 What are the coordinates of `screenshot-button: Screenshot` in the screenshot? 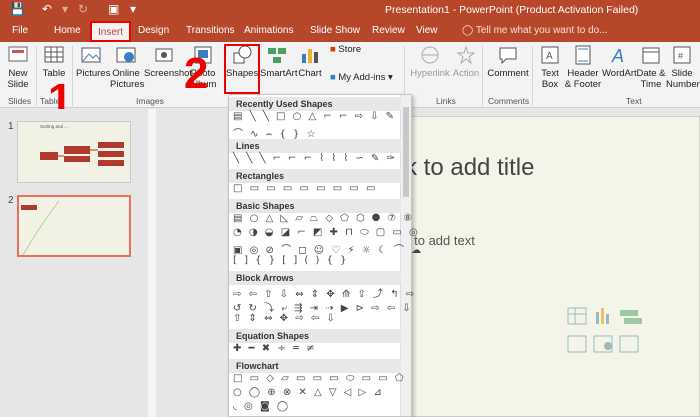 It's located at (168, 61).